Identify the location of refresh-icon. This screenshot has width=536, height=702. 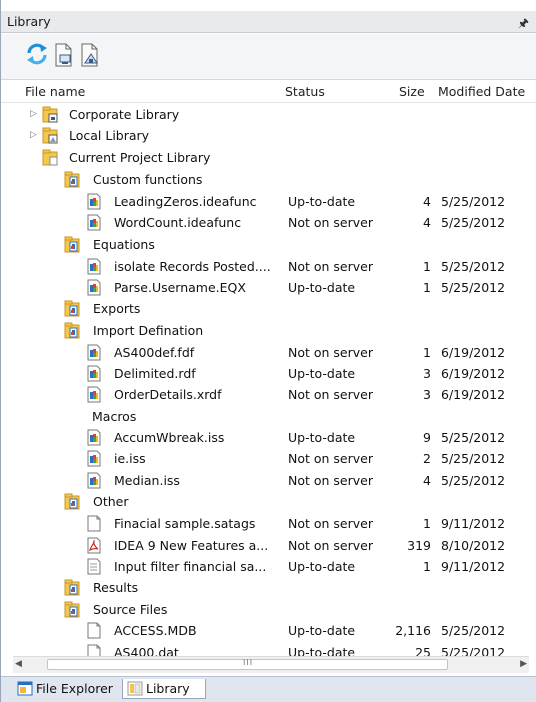
(37, 55).